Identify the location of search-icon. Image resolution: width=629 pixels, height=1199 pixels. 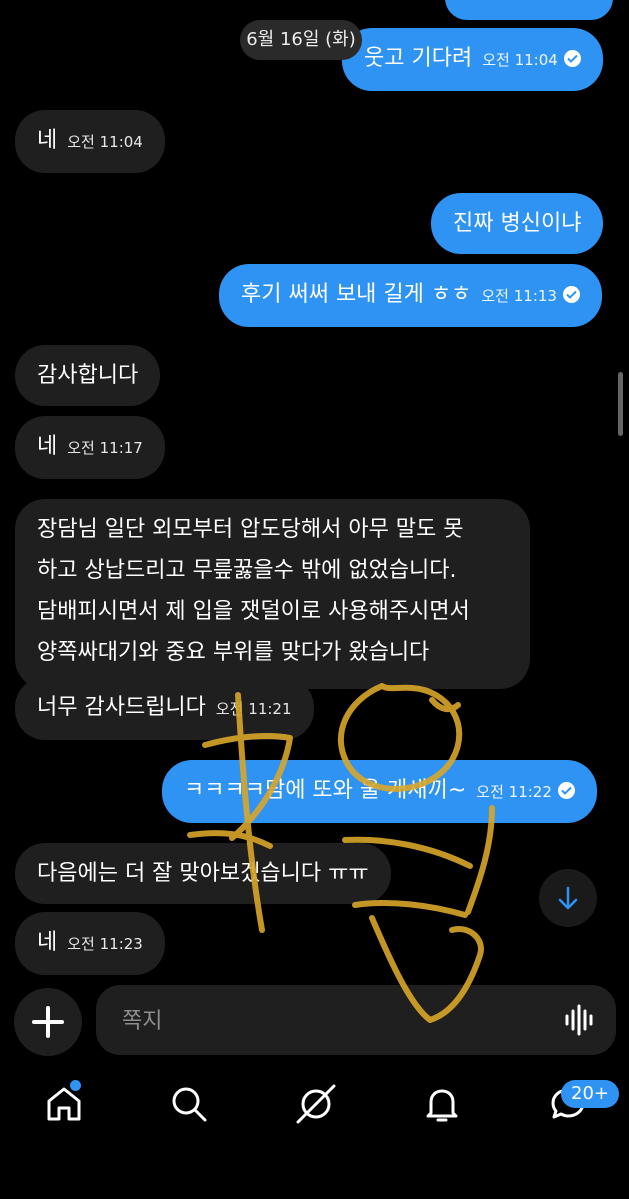
(189, 1104).